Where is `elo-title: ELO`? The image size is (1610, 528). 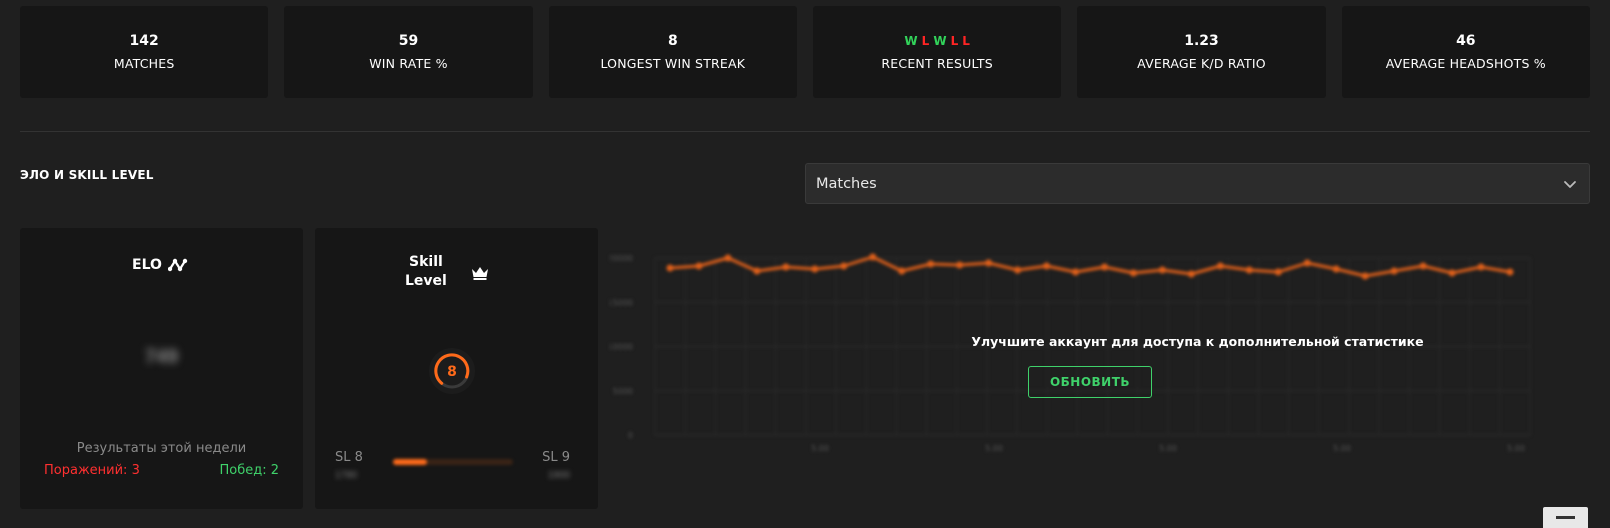 elo-title: ELO is located at coordinates (161, 265).